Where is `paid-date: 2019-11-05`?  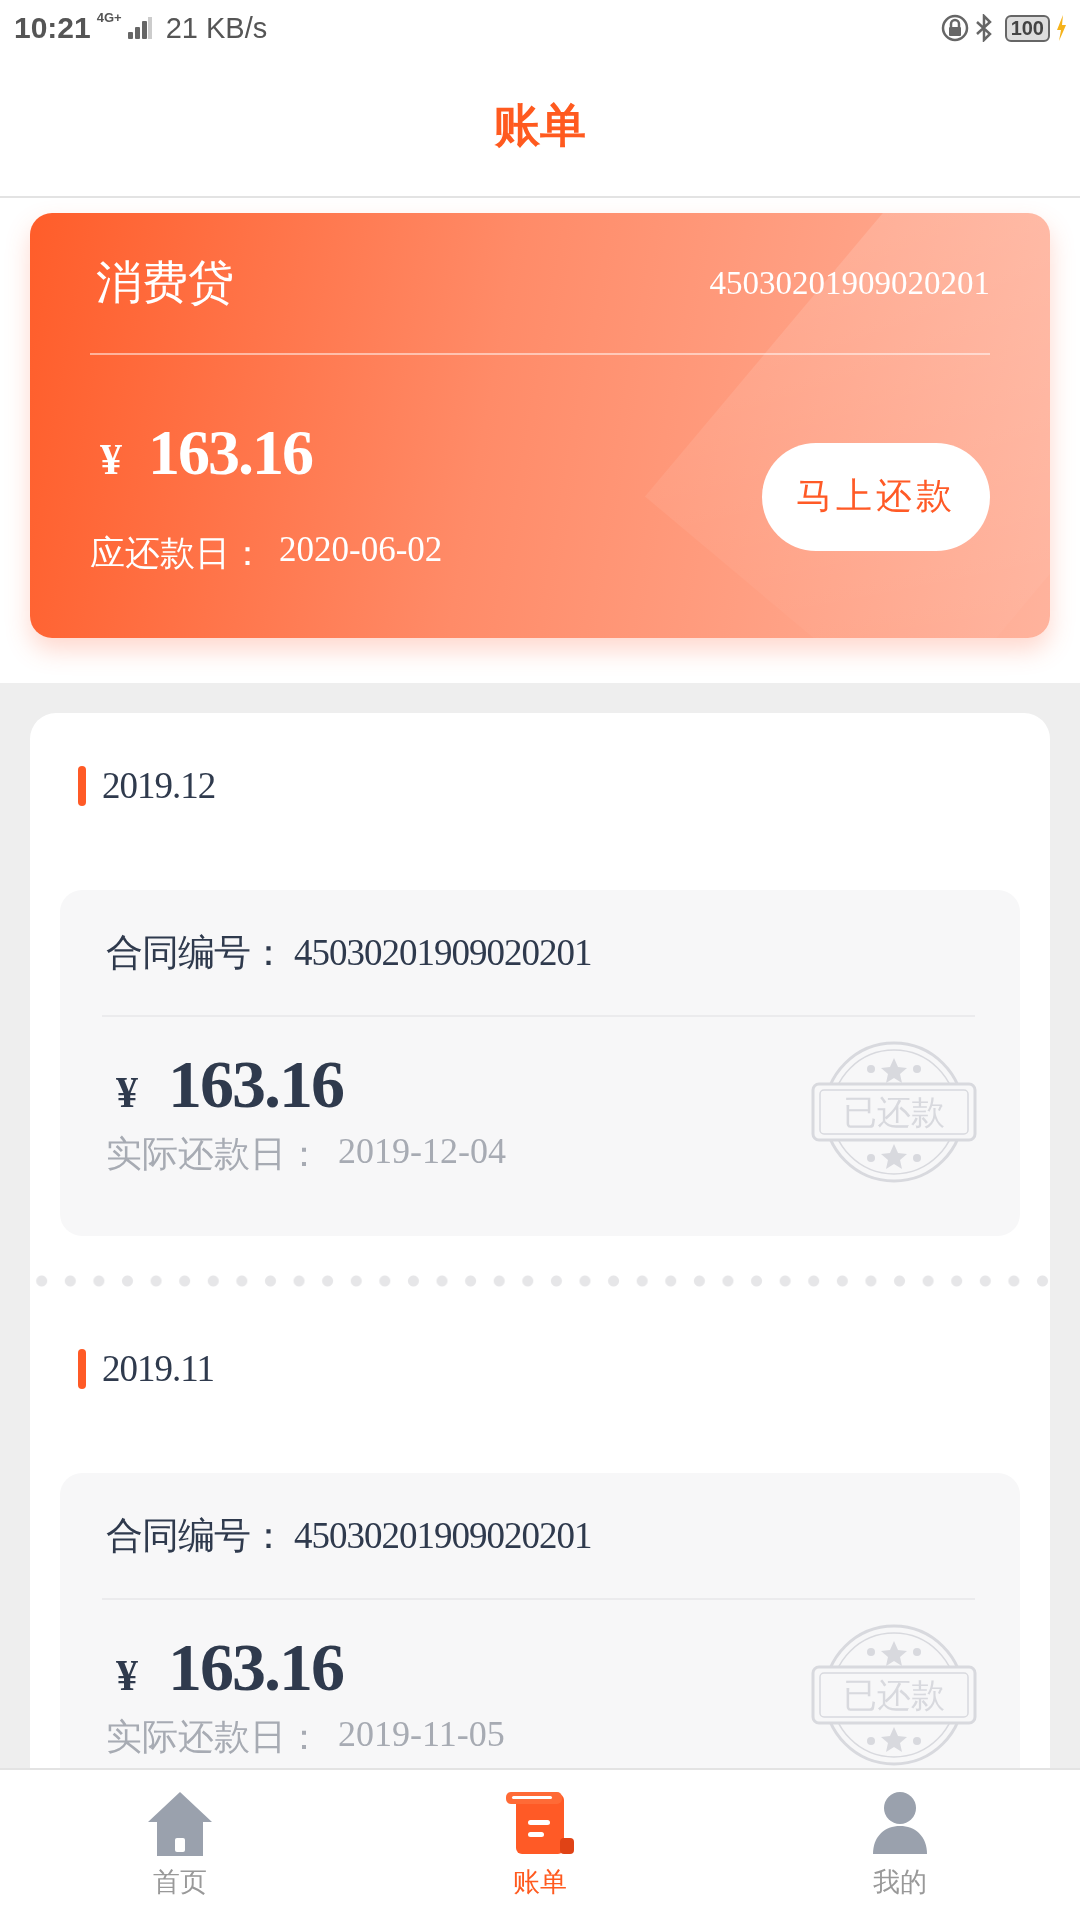 paid-date: 2019-11-05 is located at coordinates (421, 1734).